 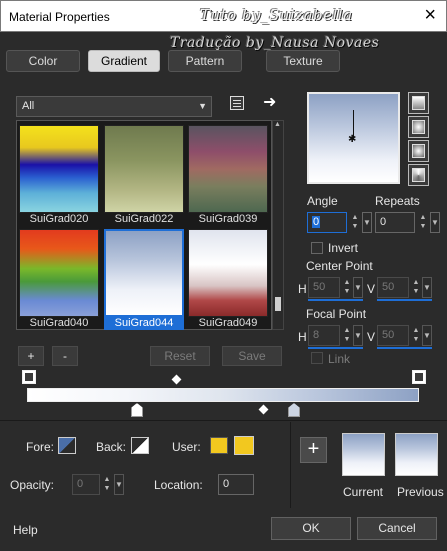 What do you see at coordinates (324, 287) in the screenshot?
I see `center-h-input: 50` at bounding box center [324, 287].